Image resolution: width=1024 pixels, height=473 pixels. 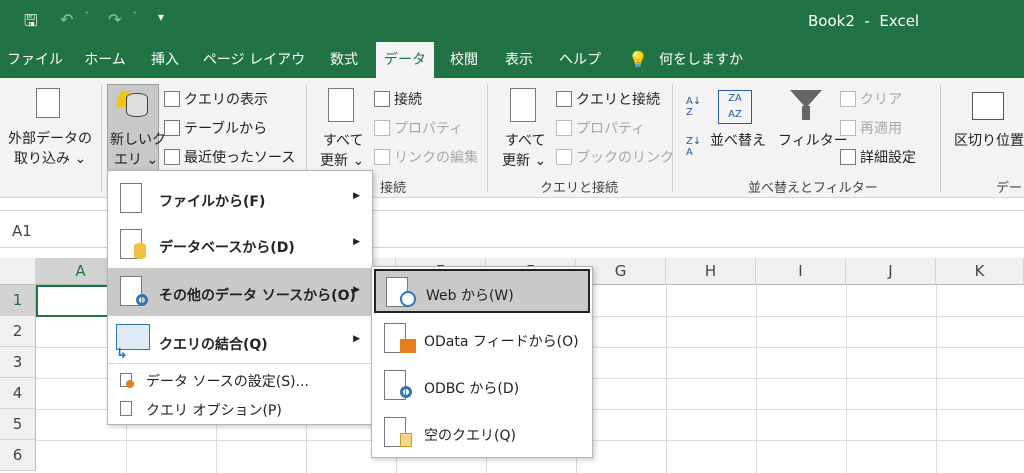 I want to click on get-external-data-label2: 取り込み ⌄, so click(x=50, y=158).